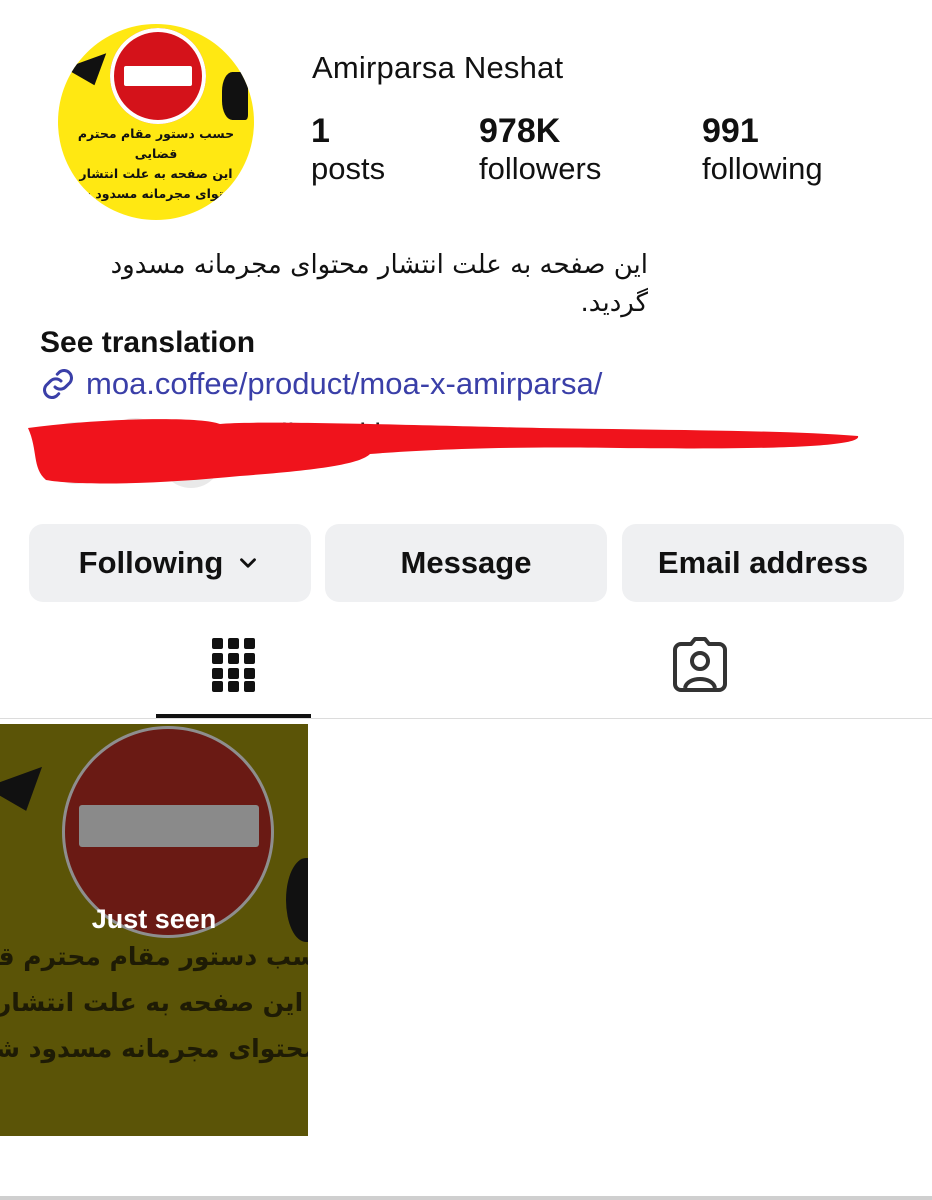  I want to click on following-label: following, so click(762, 168).